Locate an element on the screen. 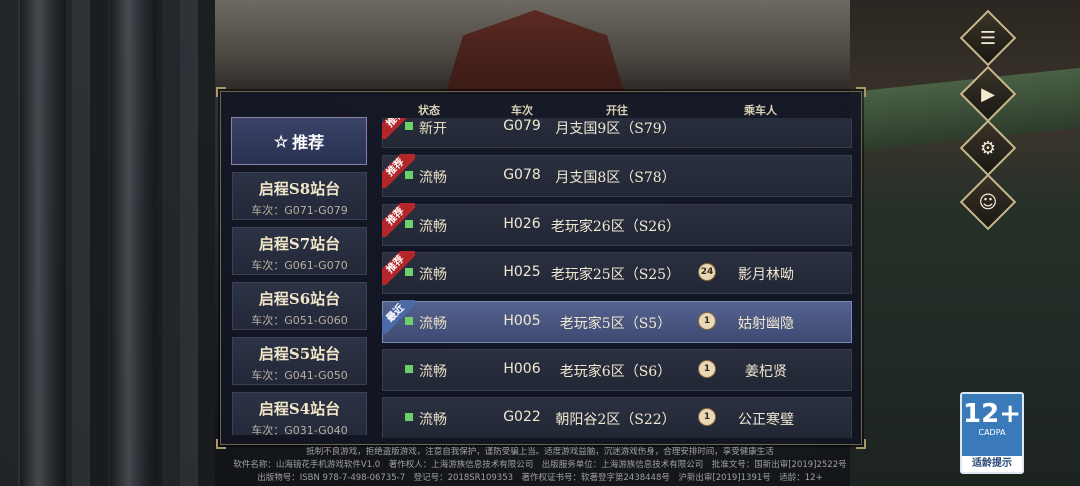  server-name: 老玩家5区（S5） is located at coordinates (615, 324).